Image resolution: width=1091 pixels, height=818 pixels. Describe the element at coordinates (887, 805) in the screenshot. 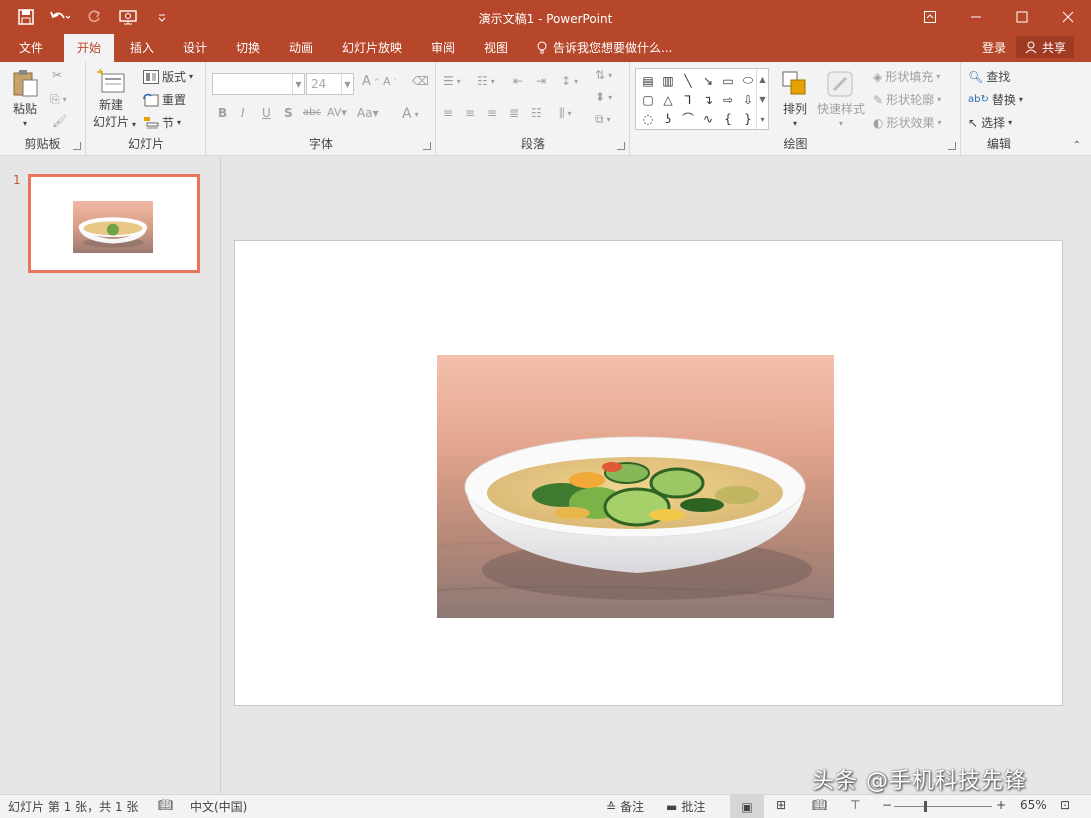

I see `zoom-out-button: −` at that location.